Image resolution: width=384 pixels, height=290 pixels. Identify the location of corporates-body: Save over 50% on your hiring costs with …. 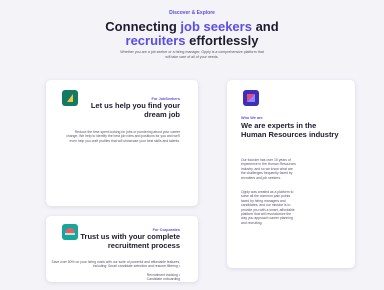
(115, 264).